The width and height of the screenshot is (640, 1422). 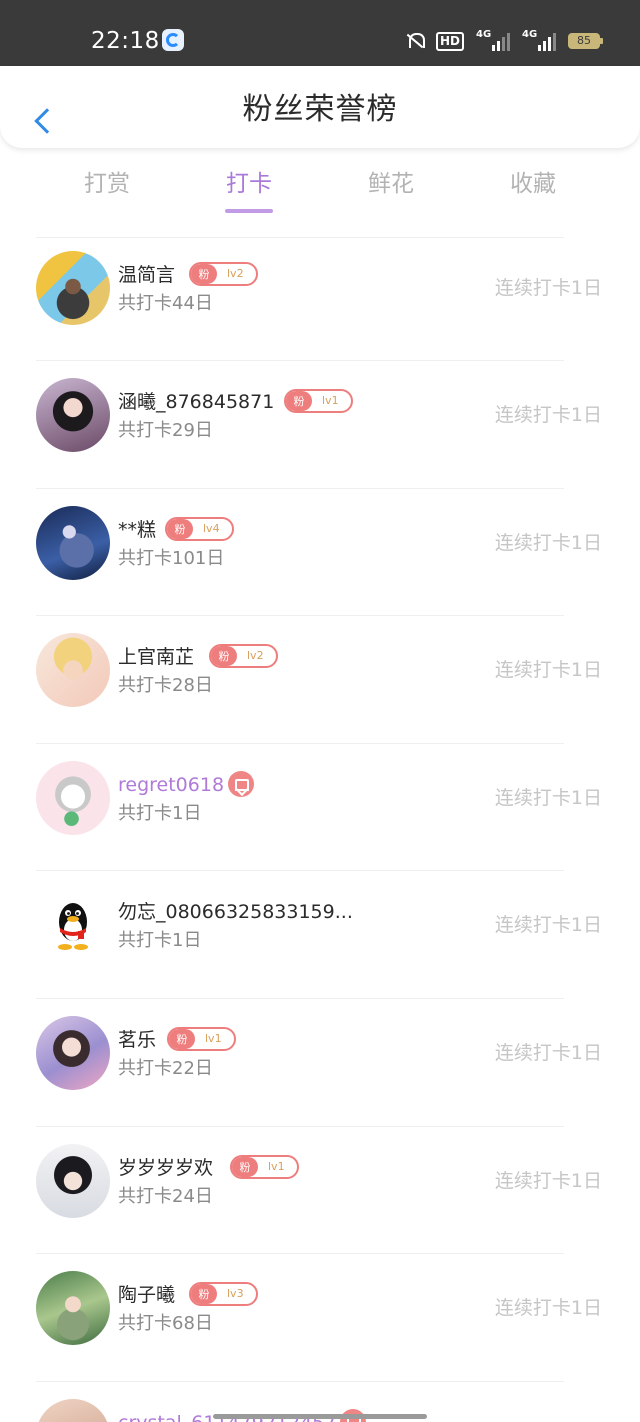 I want to click on tab-reward: 打赏, so click(x=107, y=184).